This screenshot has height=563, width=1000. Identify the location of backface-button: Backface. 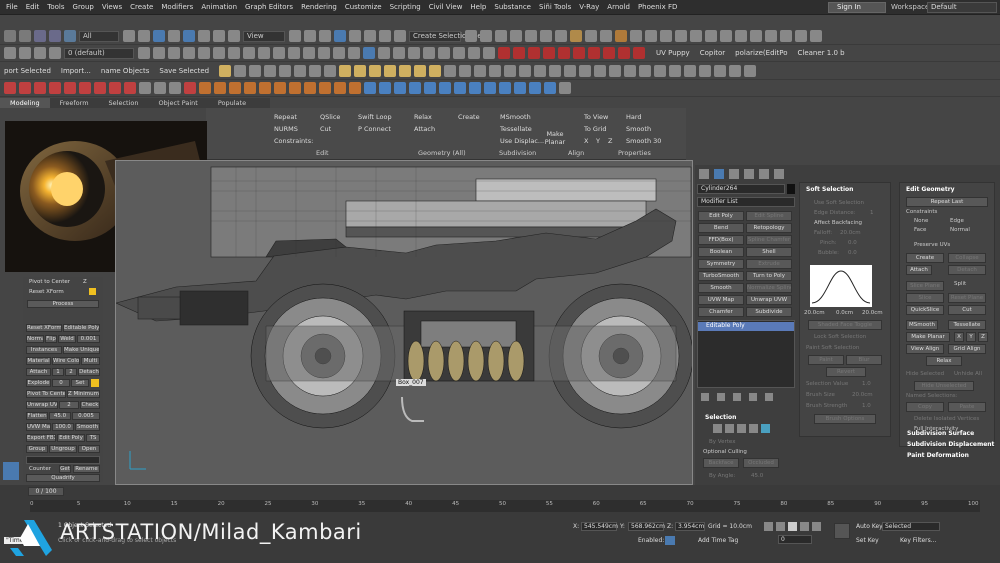
(721, 463).